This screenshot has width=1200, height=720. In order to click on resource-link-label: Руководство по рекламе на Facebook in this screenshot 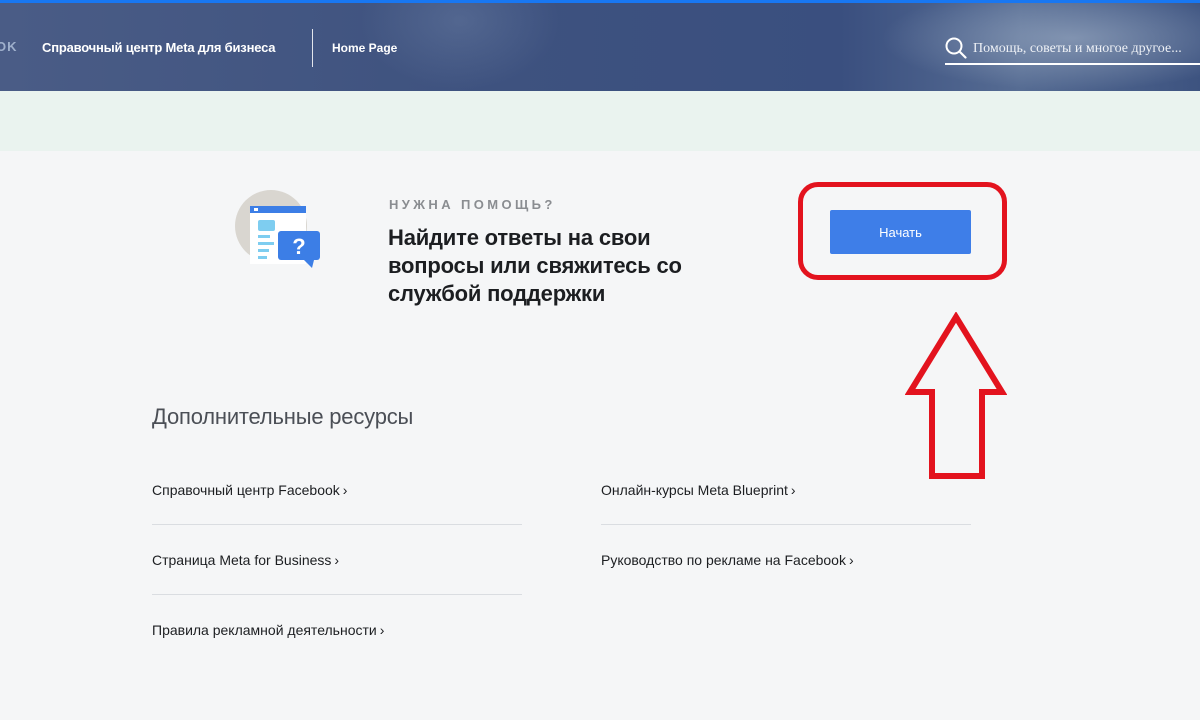, I will do `click(723, 560)`.